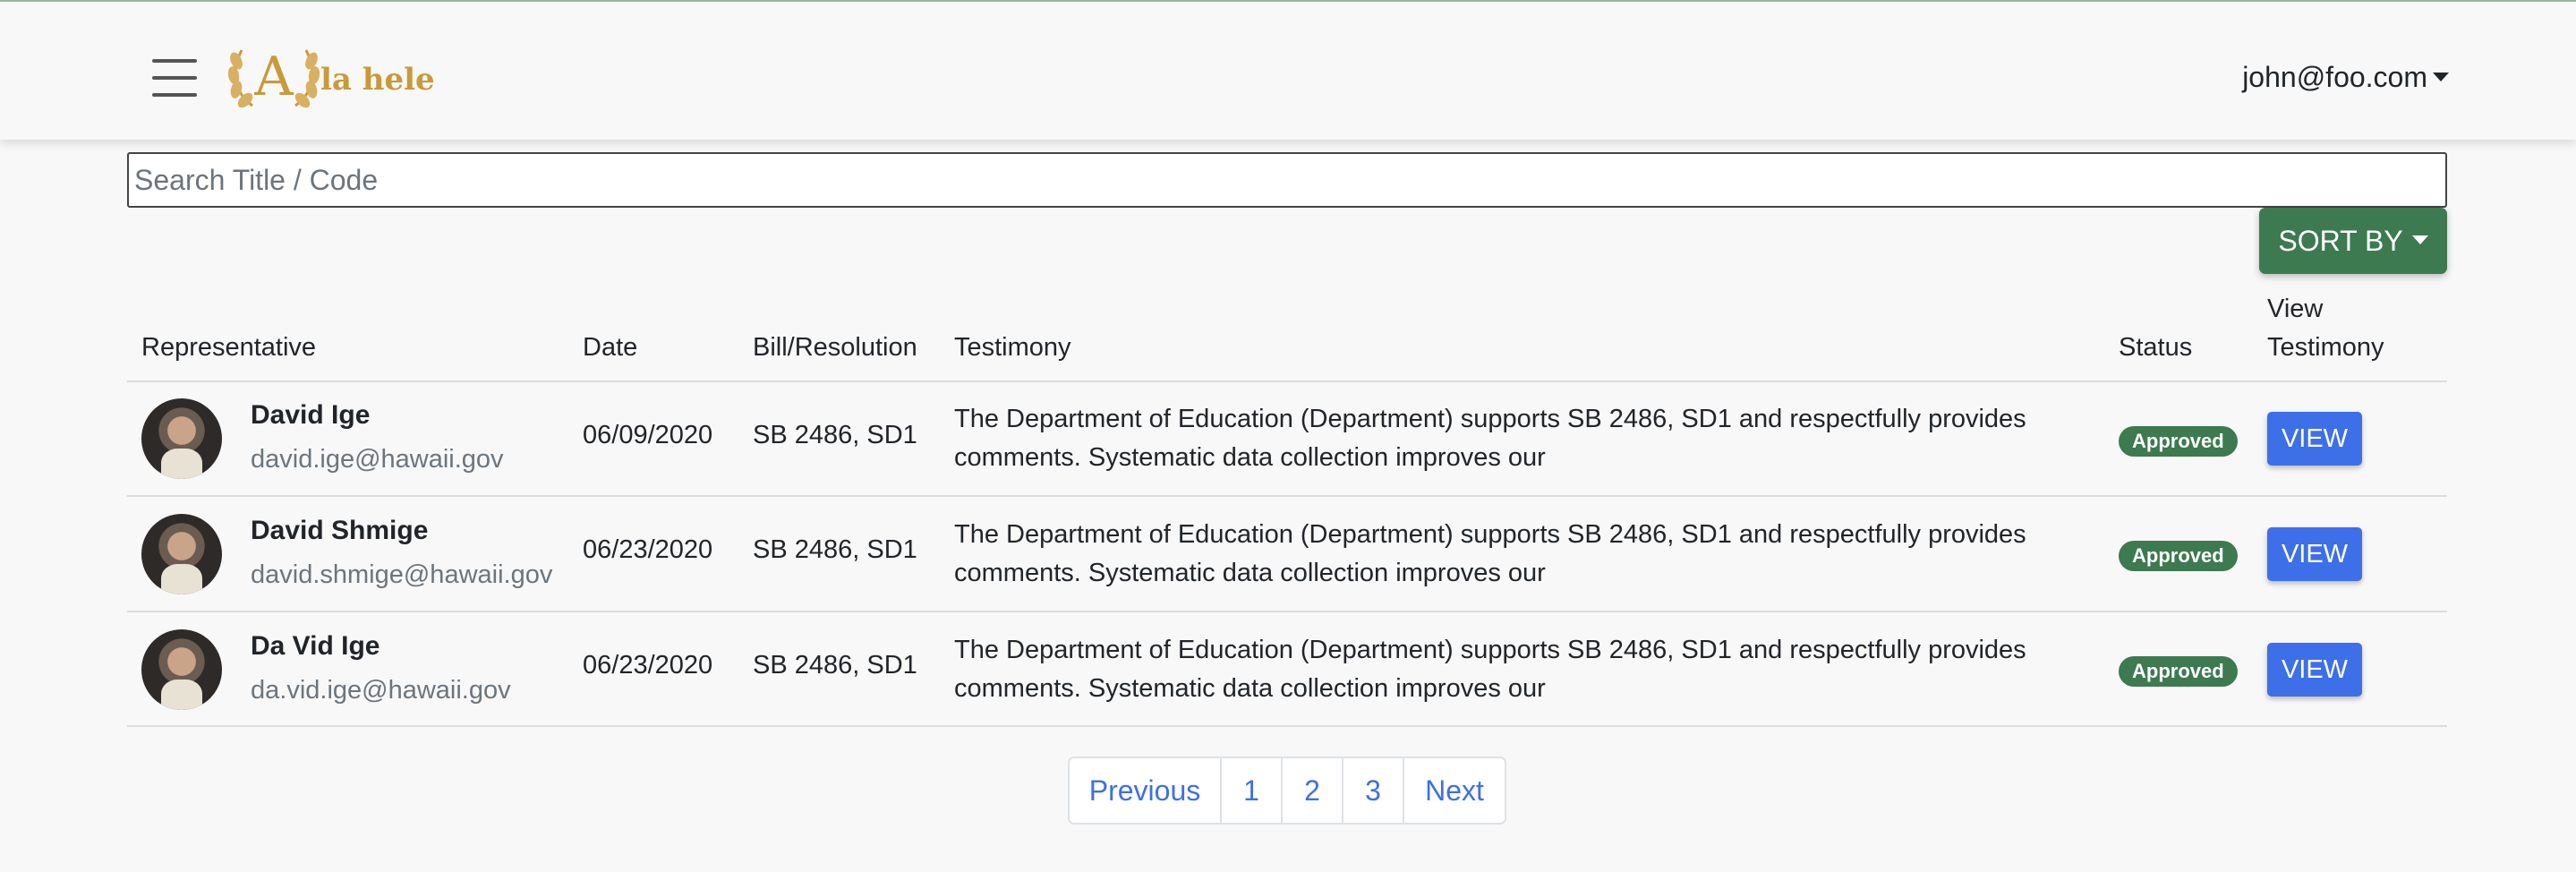  Describe the element at coordinates (377, 459) in the screenshot. I see `representative-email: david.ige@hawaii.gov` at that location.